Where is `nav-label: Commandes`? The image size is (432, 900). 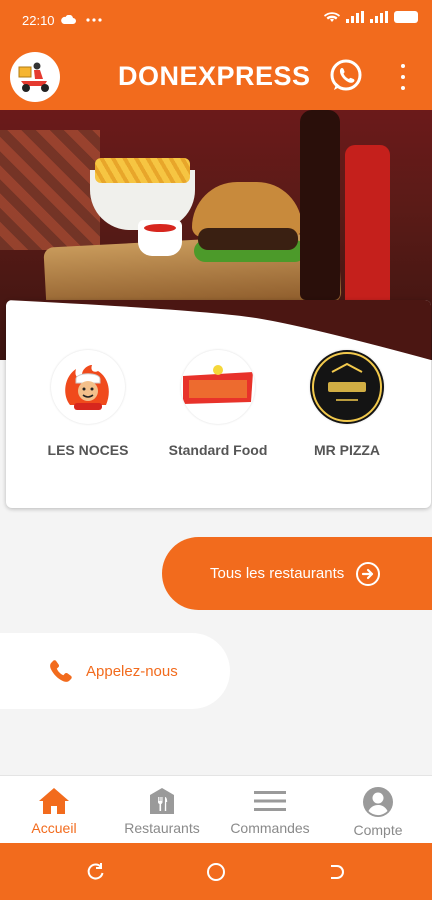
nav-label: Commandes is located at coordinates (270, 828).